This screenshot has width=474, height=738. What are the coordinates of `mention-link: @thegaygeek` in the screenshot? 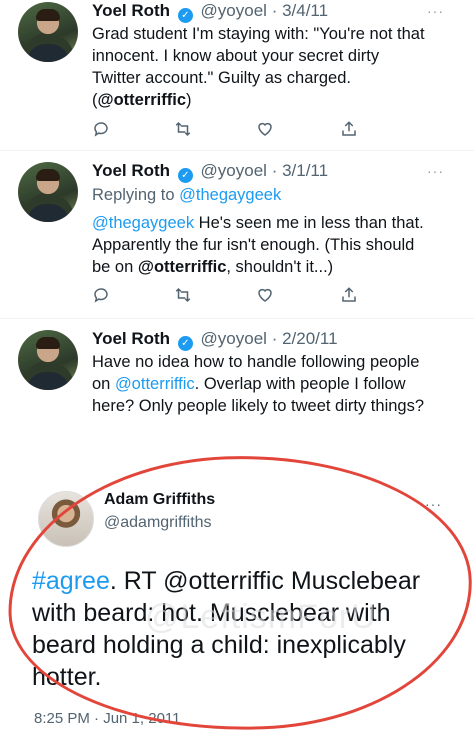 It's located at (143, 223).